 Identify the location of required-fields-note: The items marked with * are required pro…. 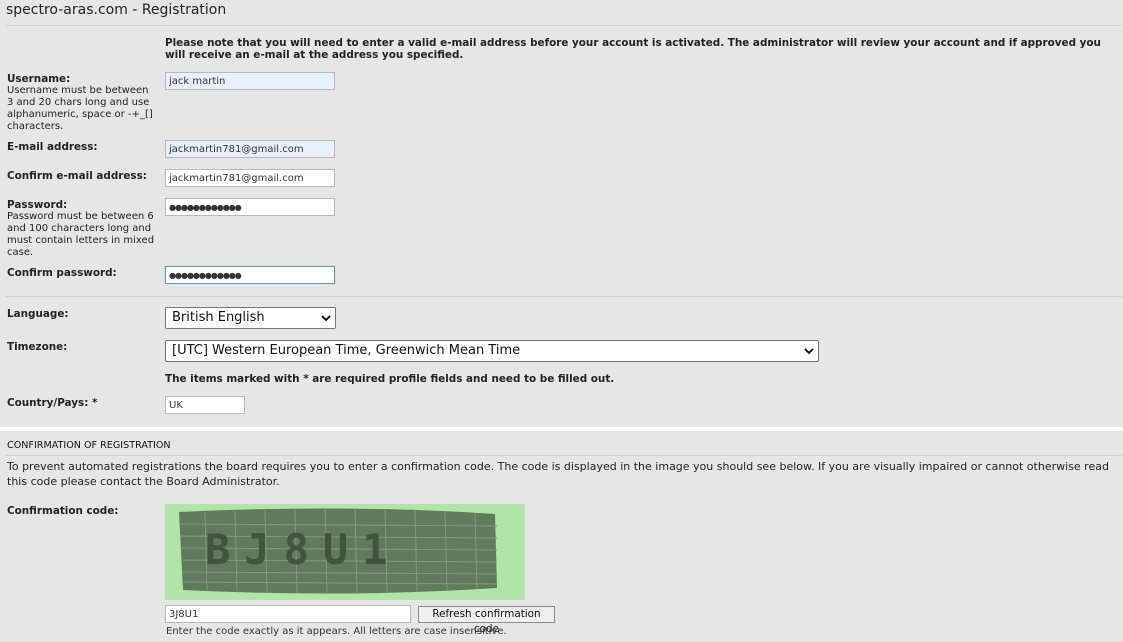
(390, 379).